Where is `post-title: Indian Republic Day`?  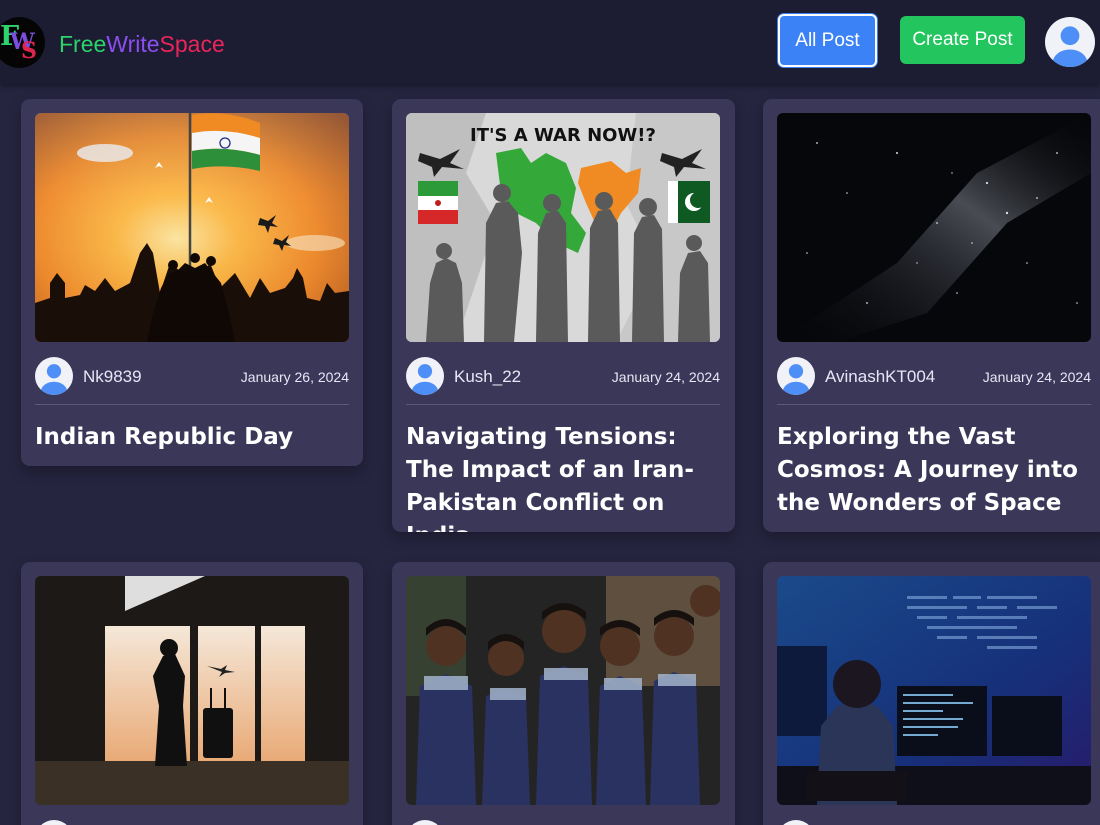 post-title: Indian Republic Day is located at coordinates (195, 437).